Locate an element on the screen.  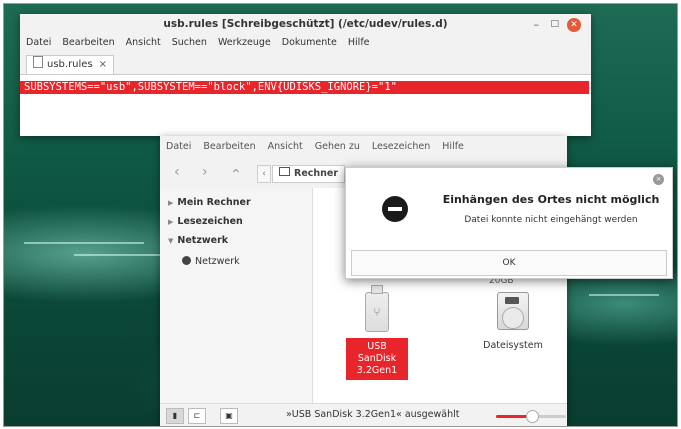
filesystem-label: Dateisystem is located at coordinates (513, 345).